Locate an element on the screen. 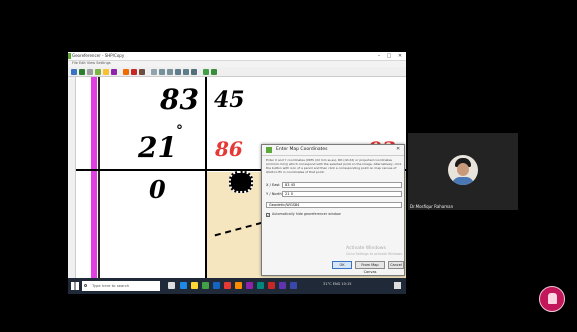  logo-emblem is located at coordinates (552, 298).